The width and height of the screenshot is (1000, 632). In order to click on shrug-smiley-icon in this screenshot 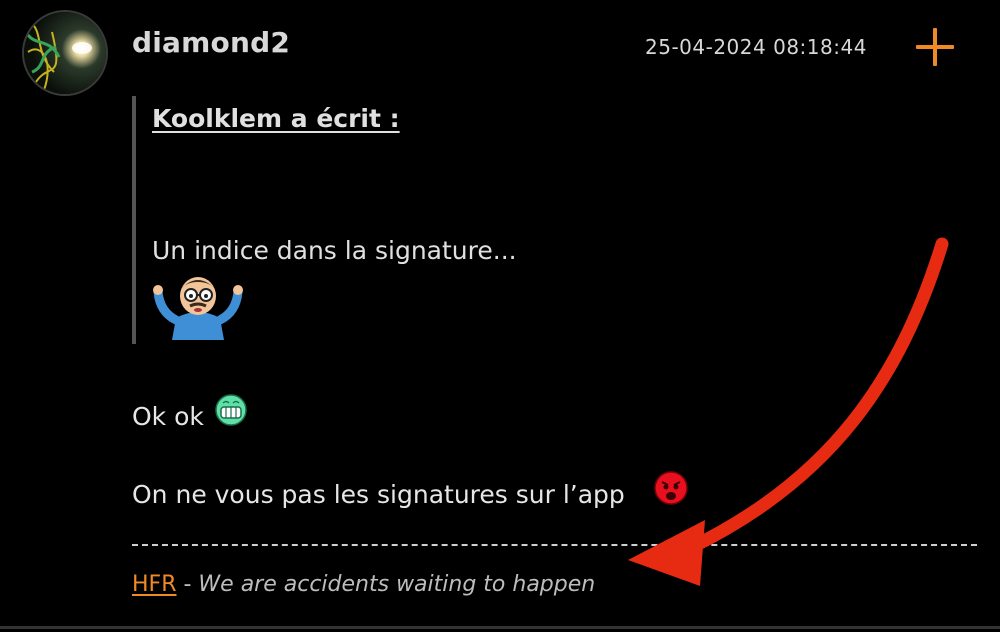, I will do `click(198, 306)`.